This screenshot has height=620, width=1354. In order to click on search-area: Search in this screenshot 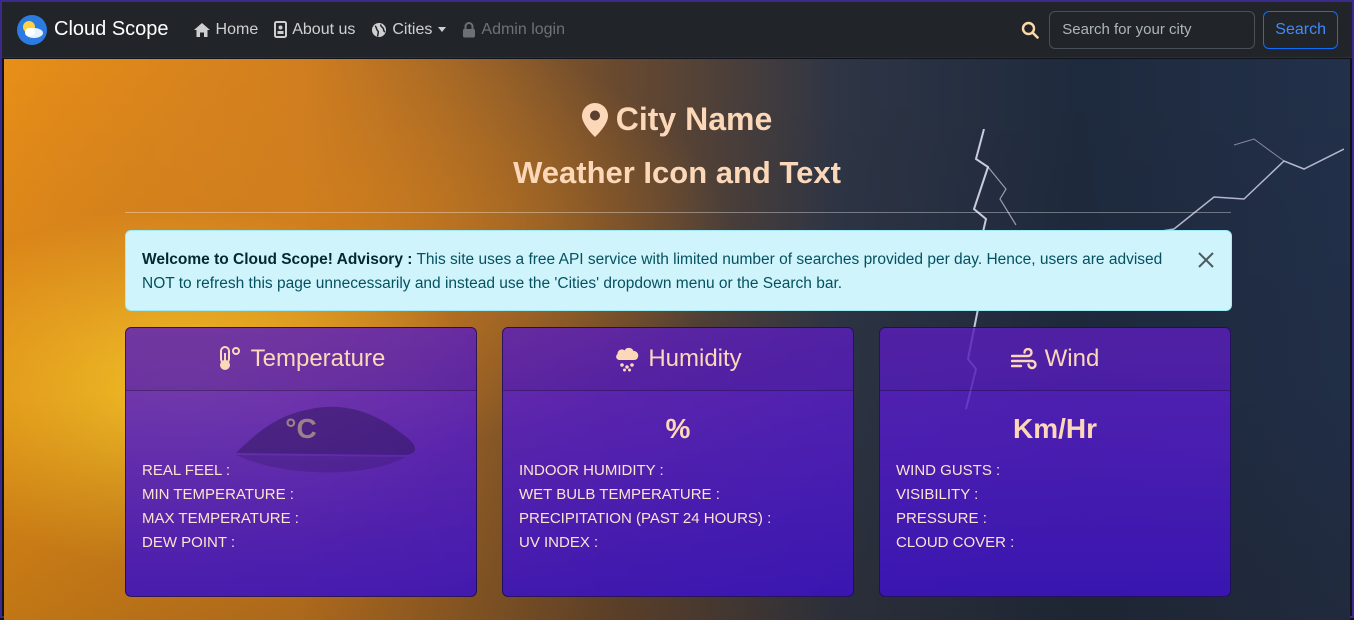, I will do `click(1179, 29)`.